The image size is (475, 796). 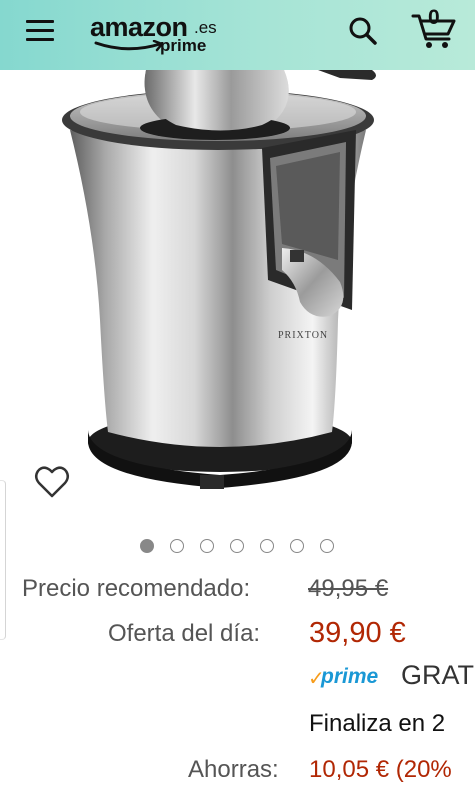 What do you see at coordinates (157, 34) in the screenshot?
I see `amazon-prime-logo: amazon .es prime` at bounding box center [157, 34].